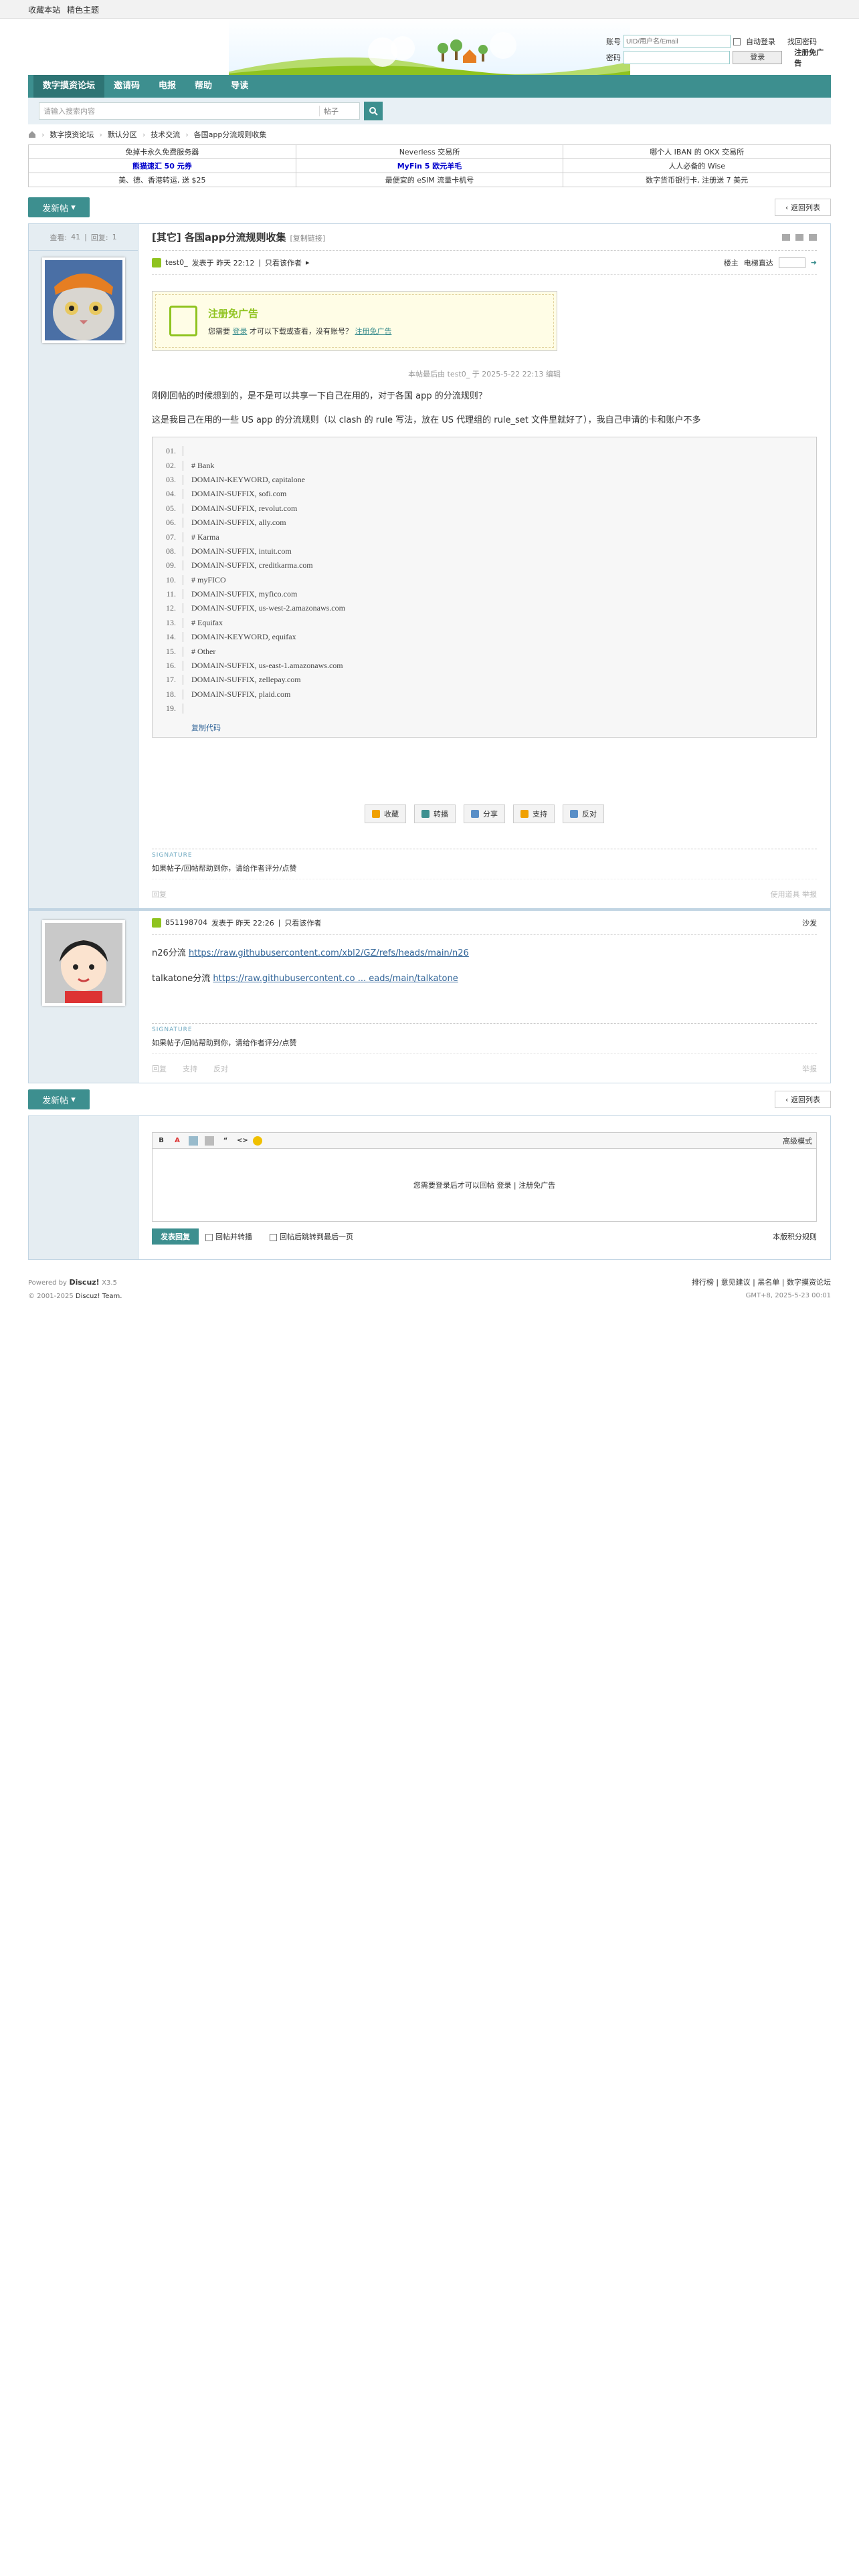 The image size is (859, 2576). What do you see at coordinates (802, 41) in the screenshot?
I see `forgot-password-link: 找回密码` at bounding box center [802, 41].